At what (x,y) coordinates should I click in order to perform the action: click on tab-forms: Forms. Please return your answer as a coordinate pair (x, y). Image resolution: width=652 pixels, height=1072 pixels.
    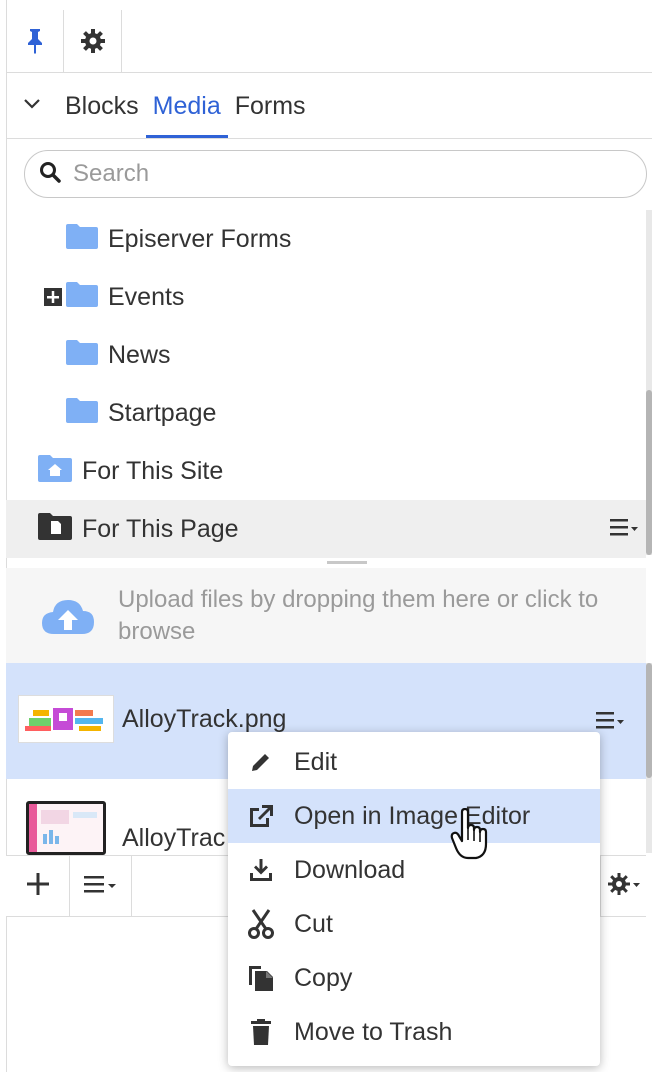
    Looking at the image, I should click on (270, 106).